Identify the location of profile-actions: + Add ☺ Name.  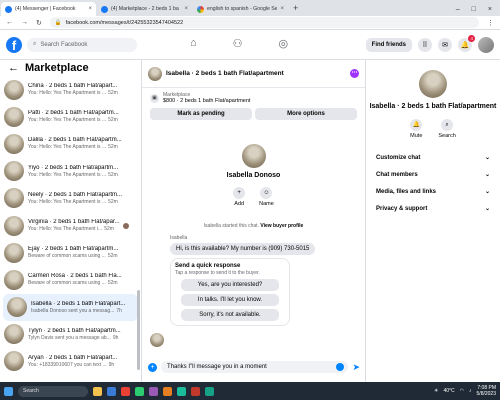
(253, 197).